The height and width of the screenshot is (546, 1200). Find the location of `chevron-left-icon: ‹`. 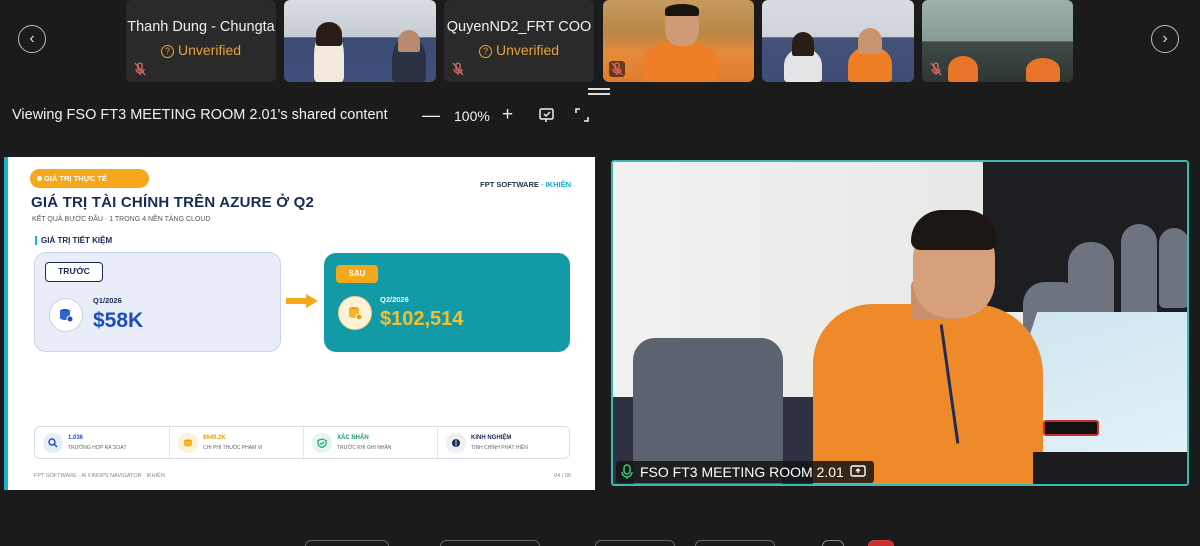

chevron-left-icon: ‹ is located at coordinates (32, 39).